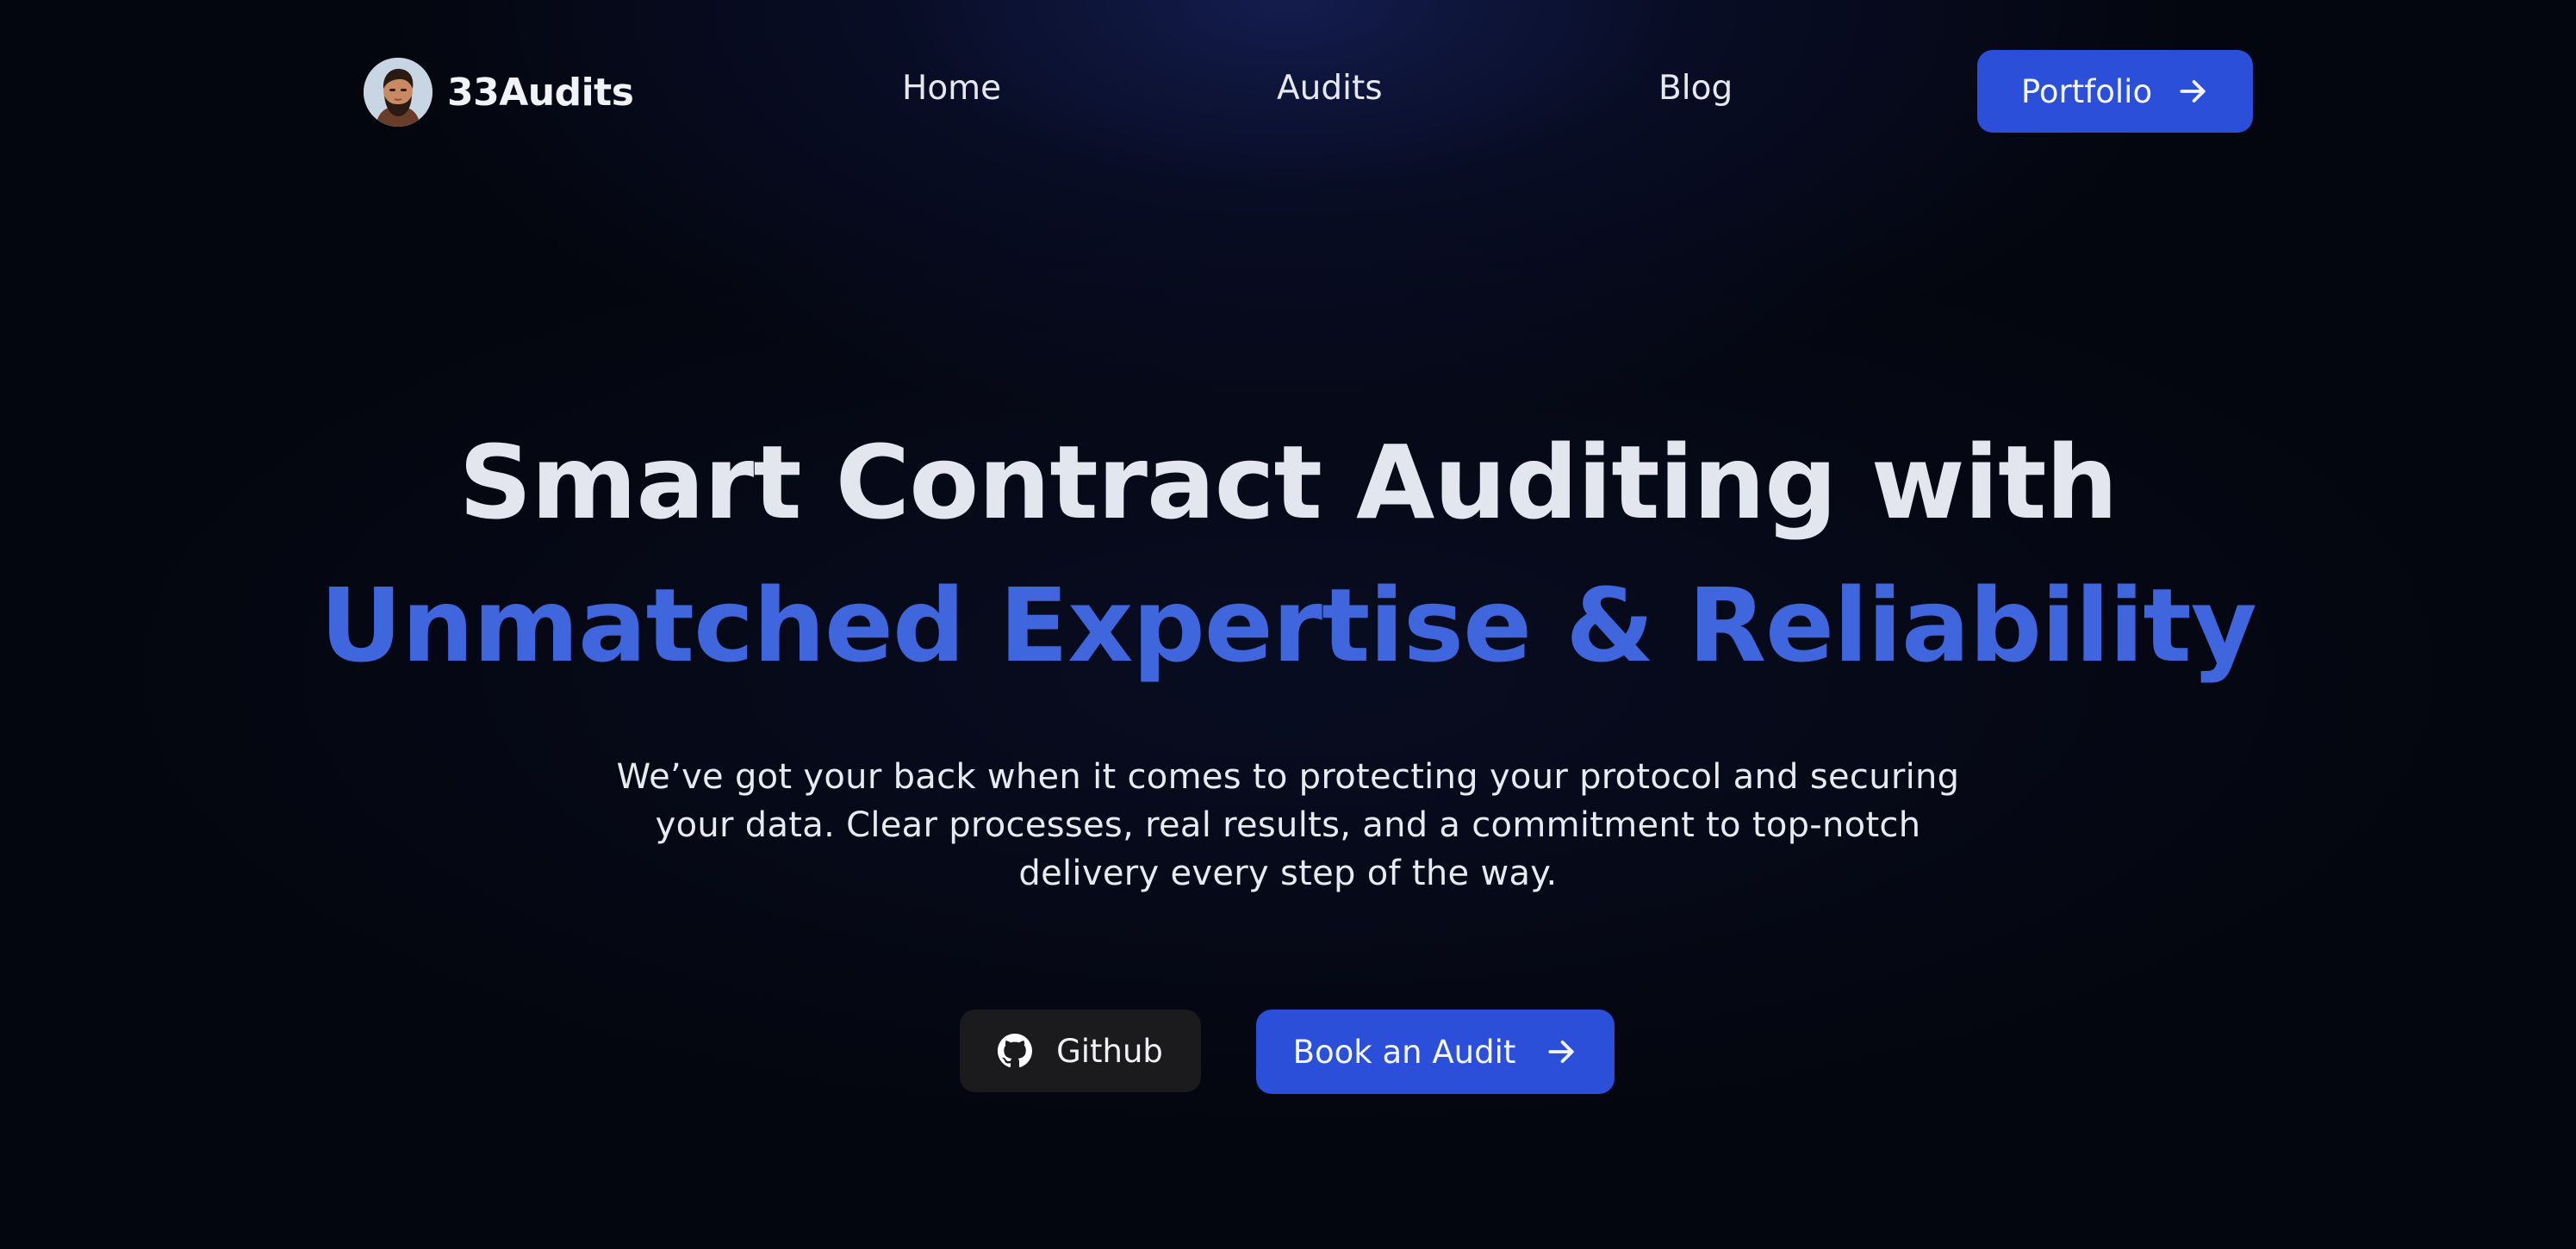  I want to click on book-audit-button-label: Book an Audit, so click(1404, 1052).